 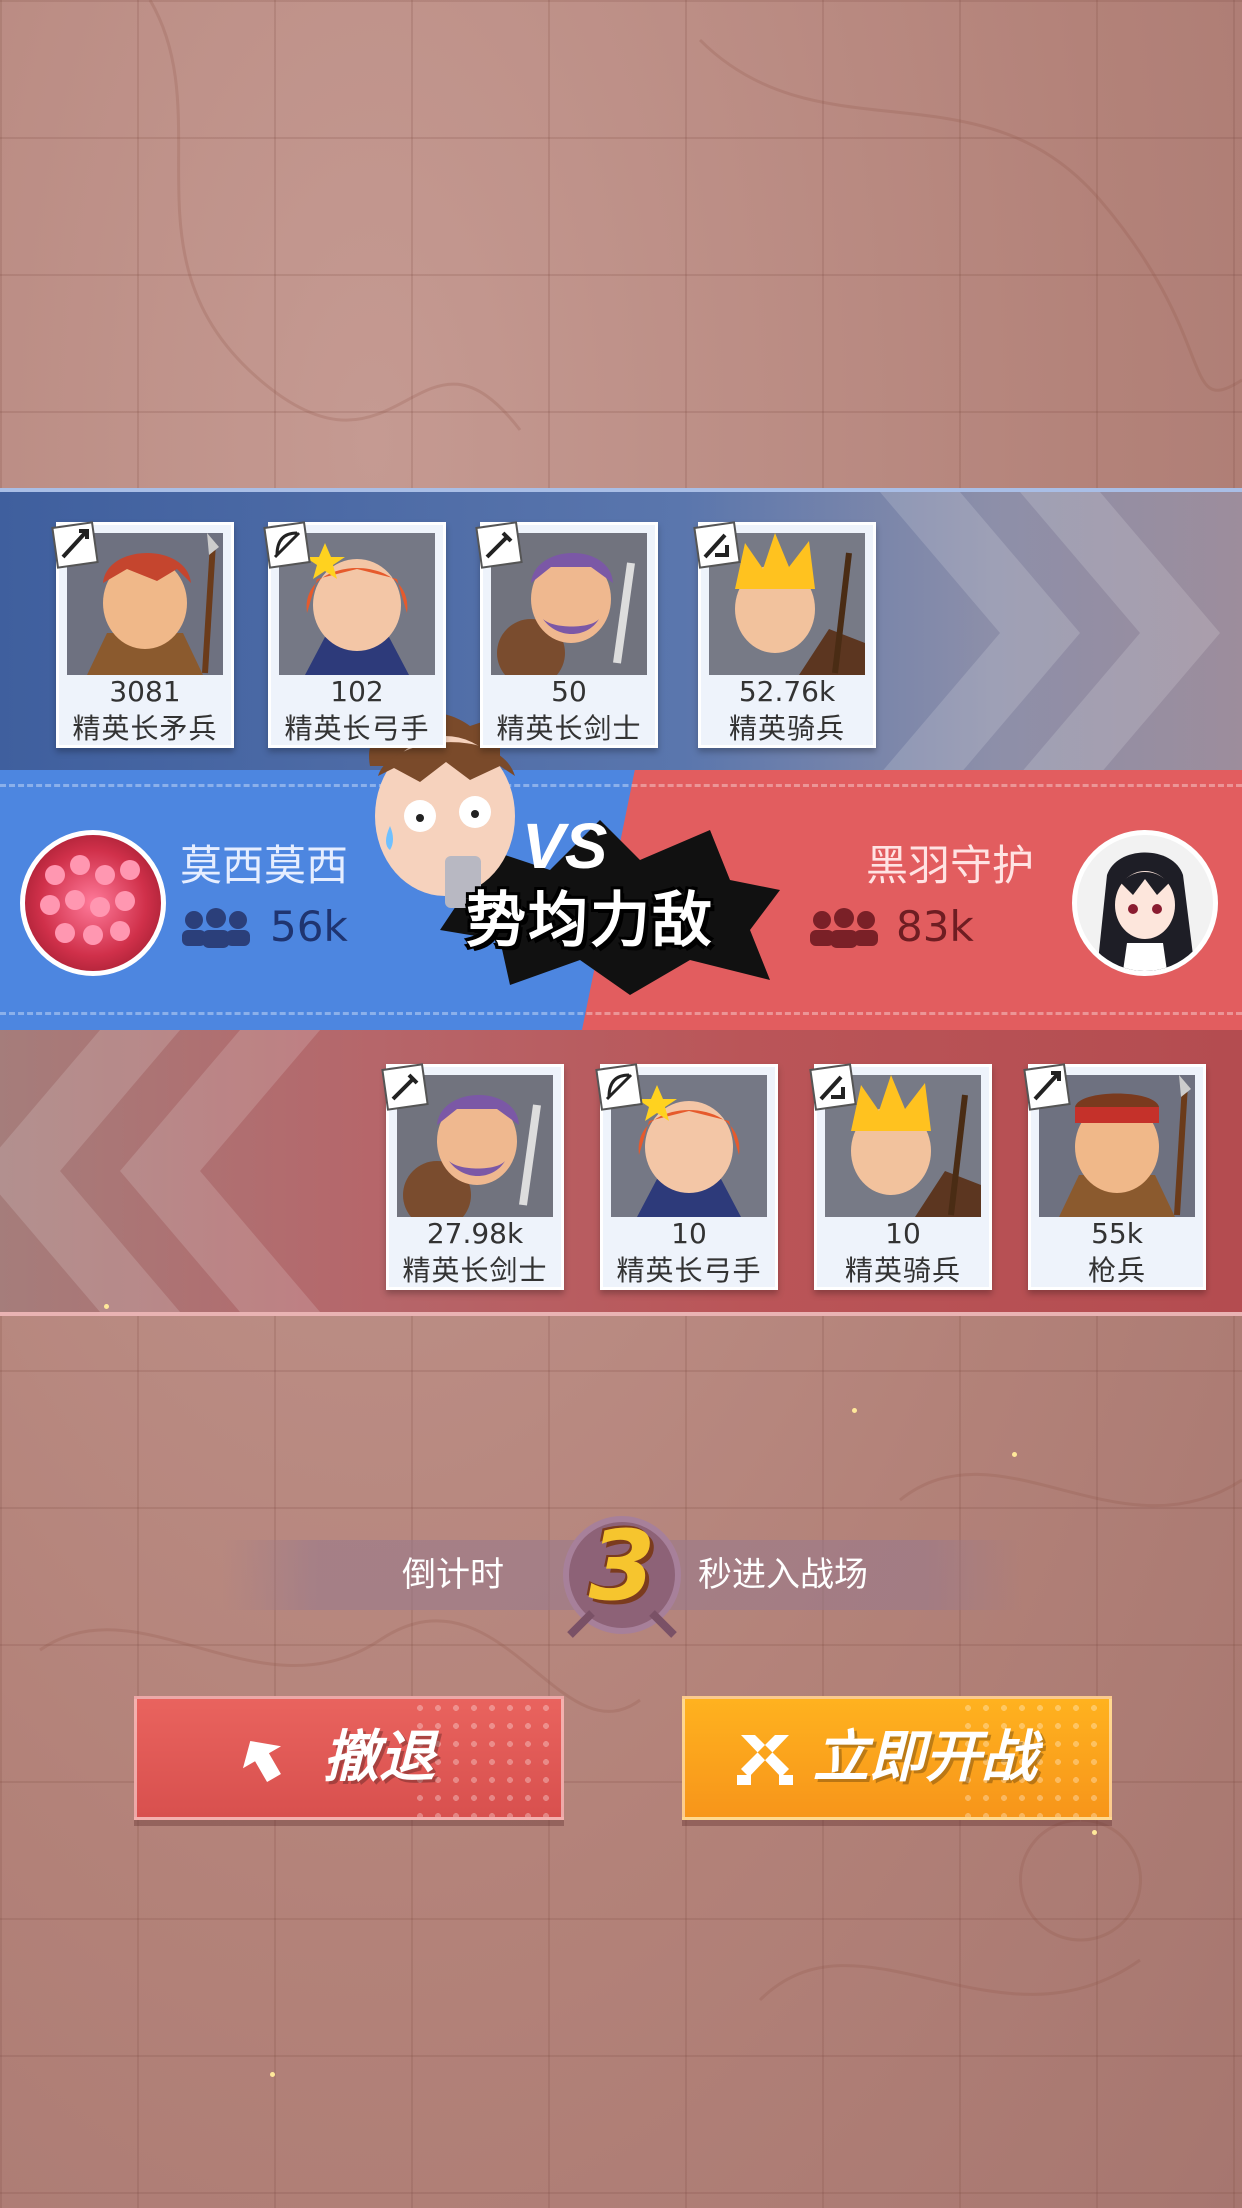 I want to click on countdown-prefix: 倒计时, so click(x=453, y=1575).